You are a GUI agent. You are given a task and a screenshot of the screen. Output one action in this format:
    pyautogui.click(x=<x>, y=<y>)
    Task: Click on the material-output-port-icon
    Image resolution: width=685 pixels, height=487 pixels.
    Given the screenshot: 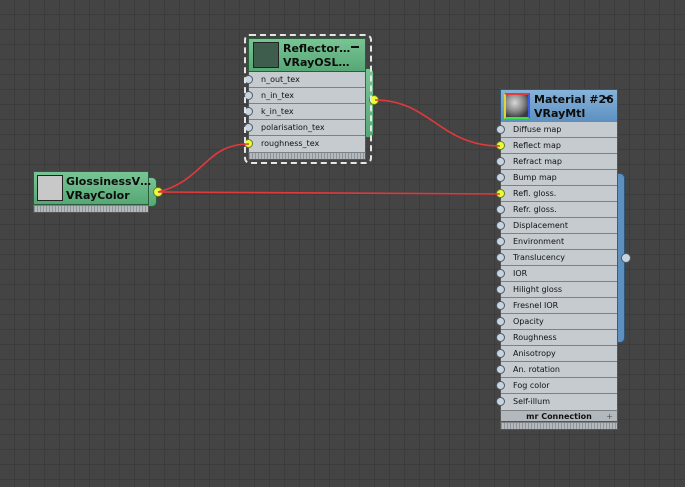 What is the action you would take?
    pyautogui.click(x=626, y=258)
    